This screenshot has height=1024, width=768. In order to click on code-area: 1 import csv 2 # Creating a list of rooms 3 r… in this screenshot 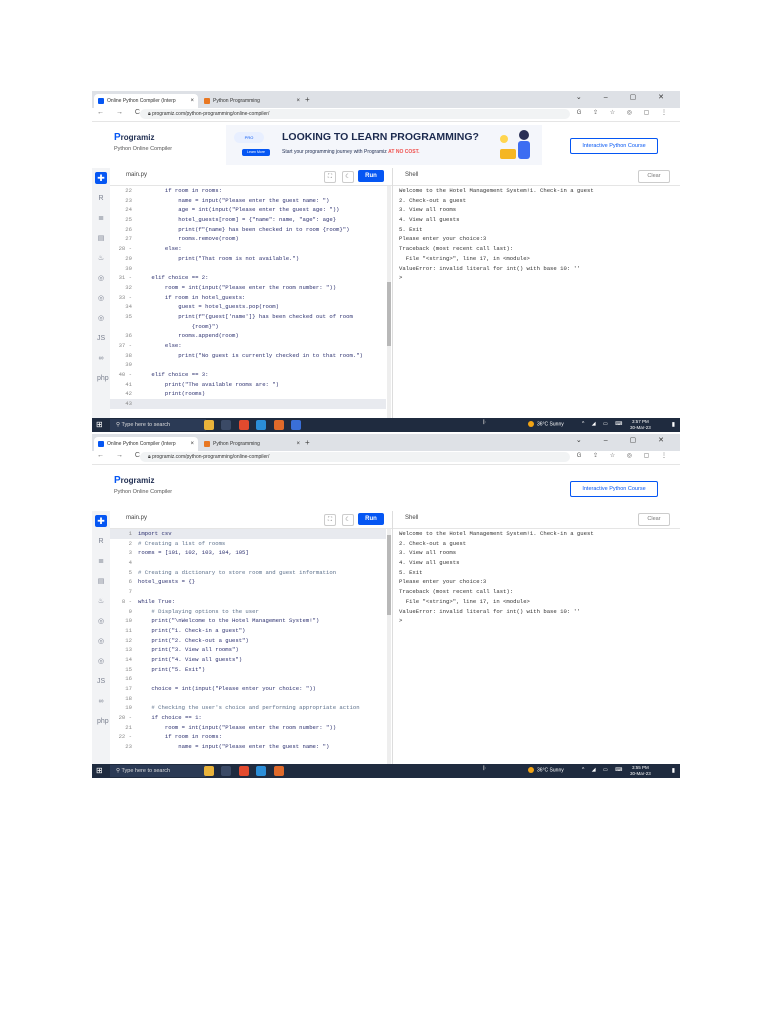, I will do `click(248, 646)`.